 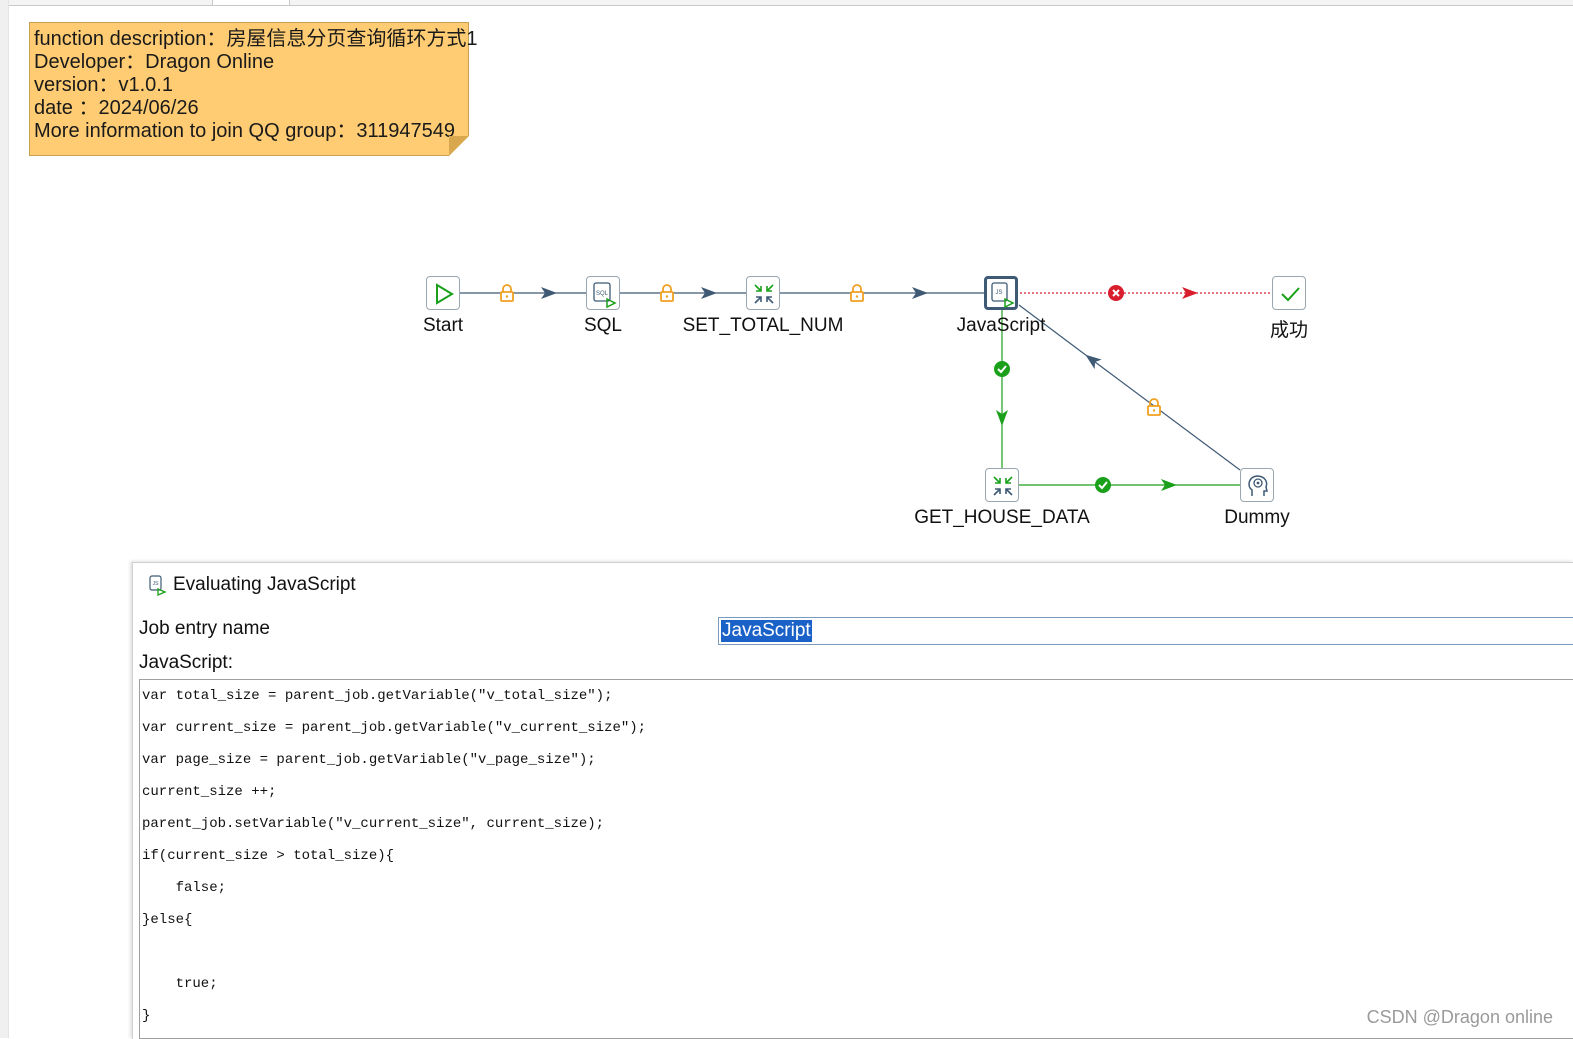 I want to click on job-entry-name-value: JavaScript, so click(x=766, y=631).